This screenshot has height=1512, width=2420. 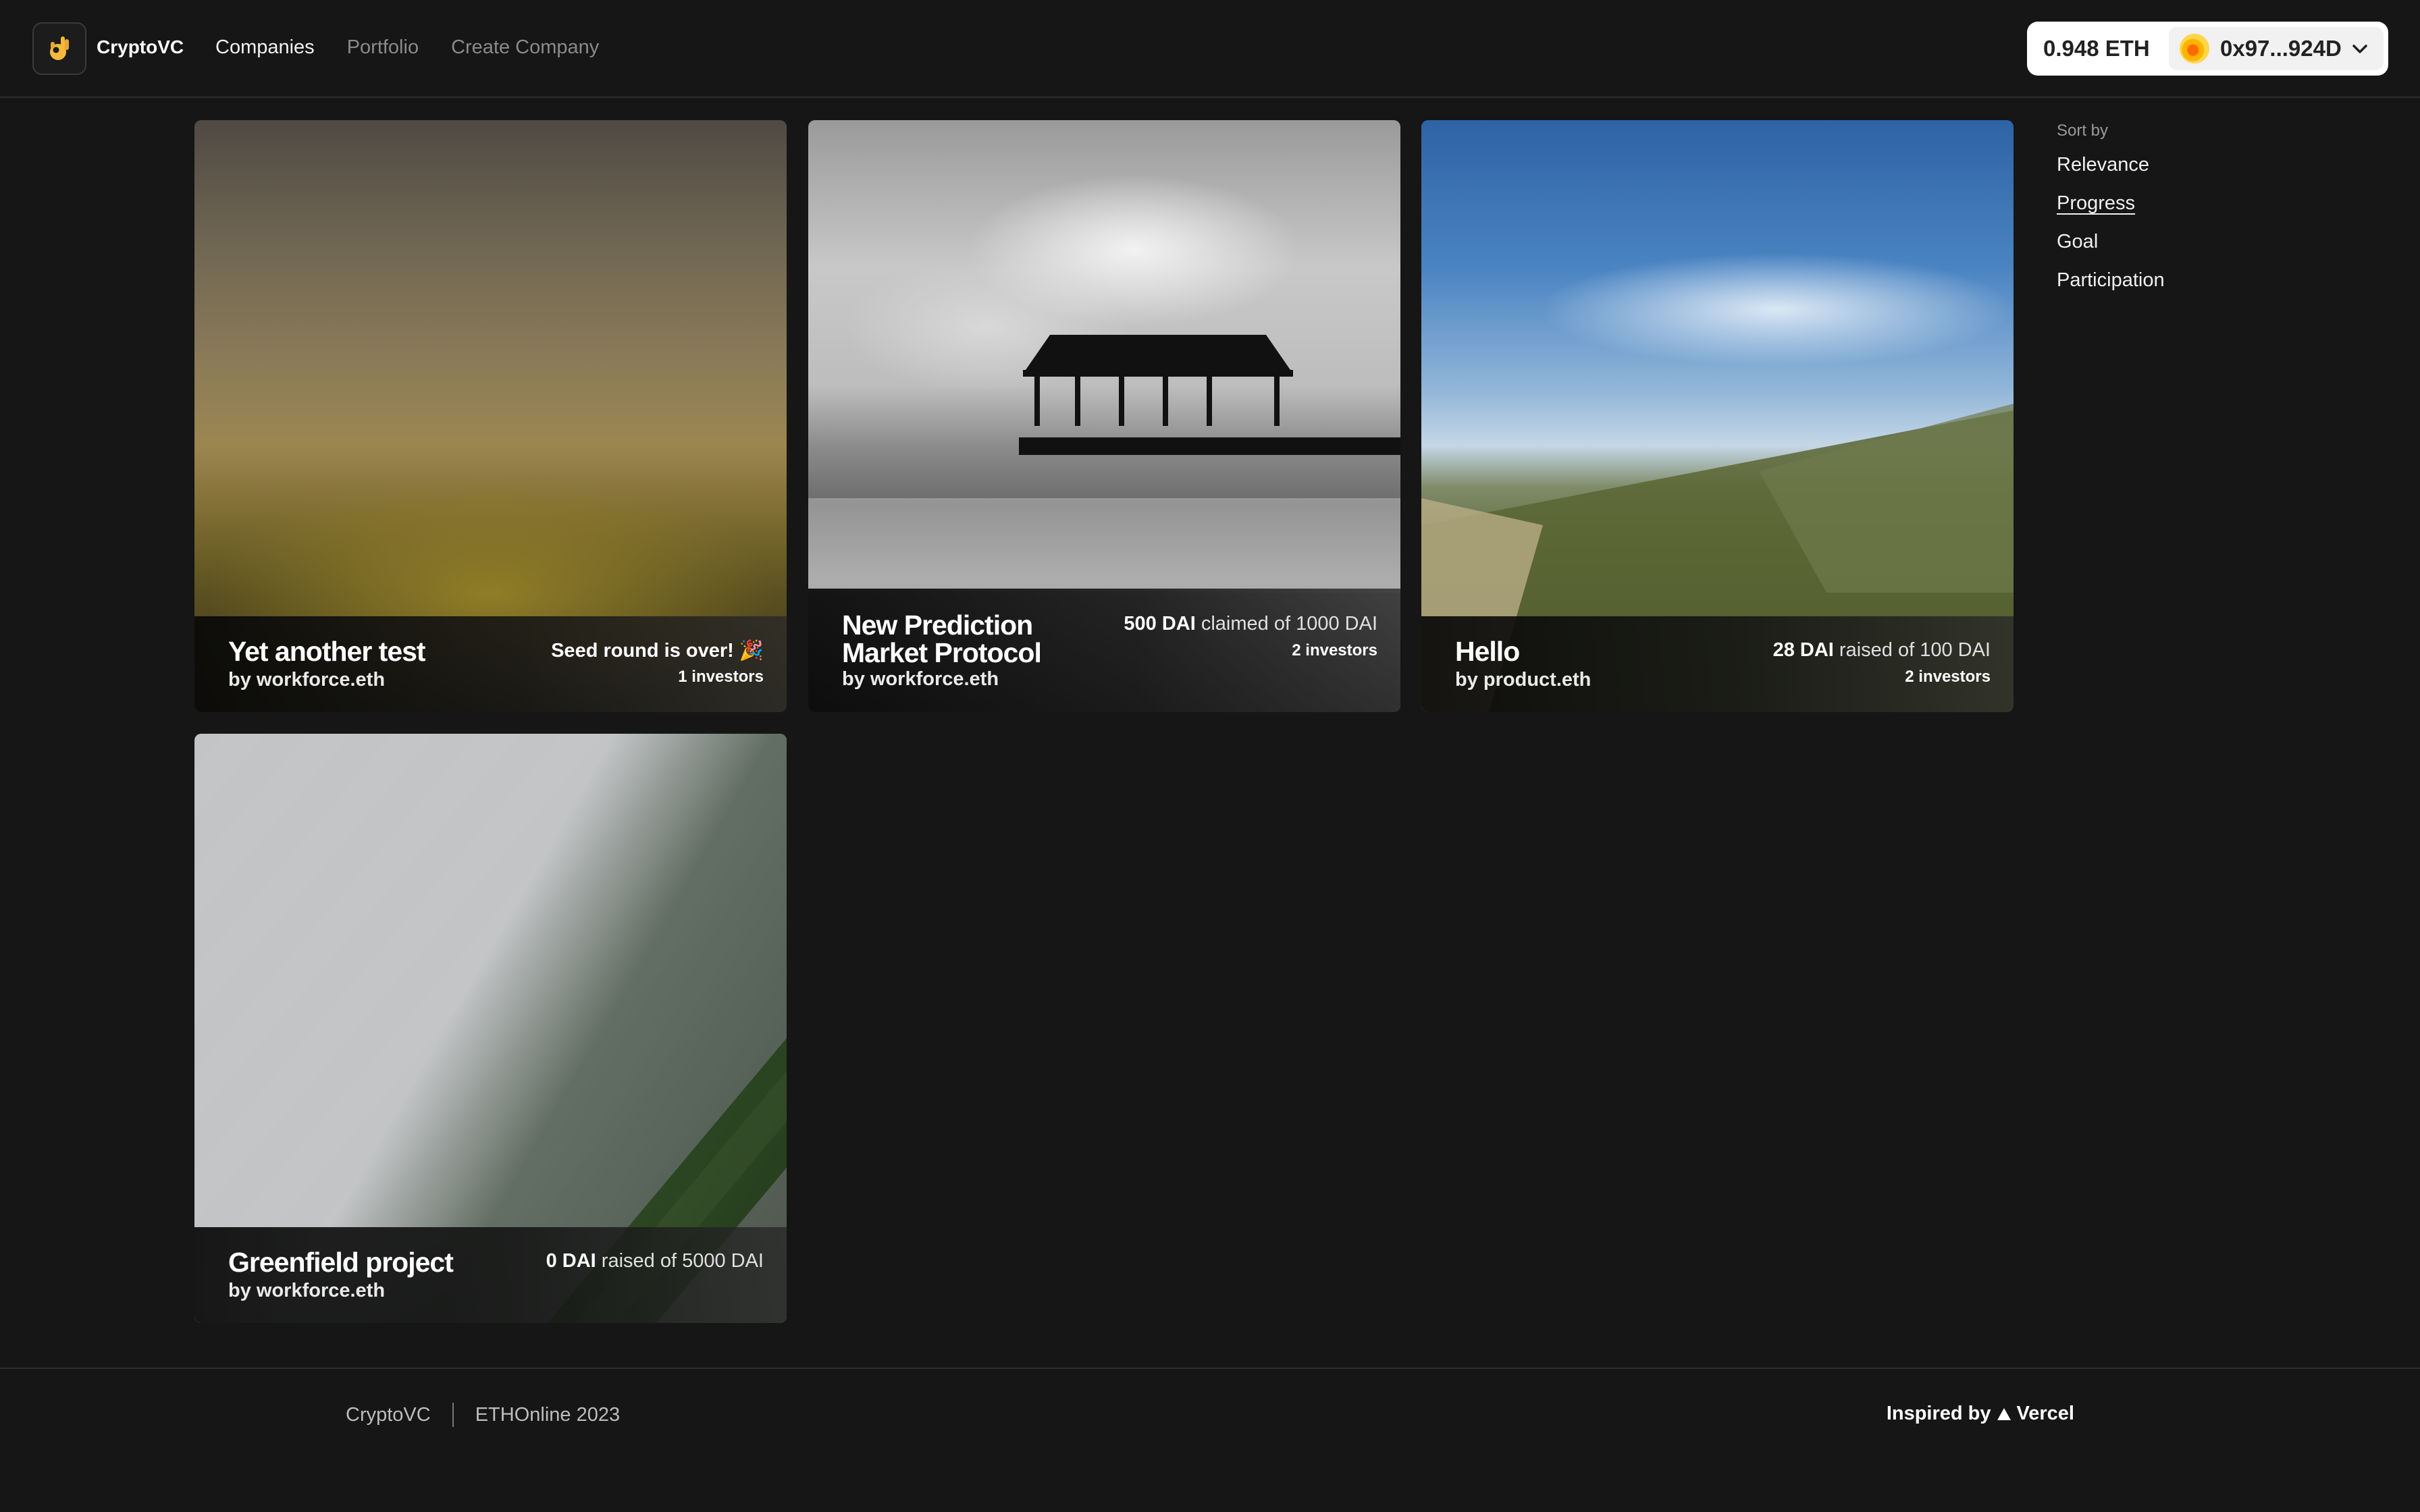 I want to click on eth-balance: 0.948 ETH, so click(x=2096, y=48).